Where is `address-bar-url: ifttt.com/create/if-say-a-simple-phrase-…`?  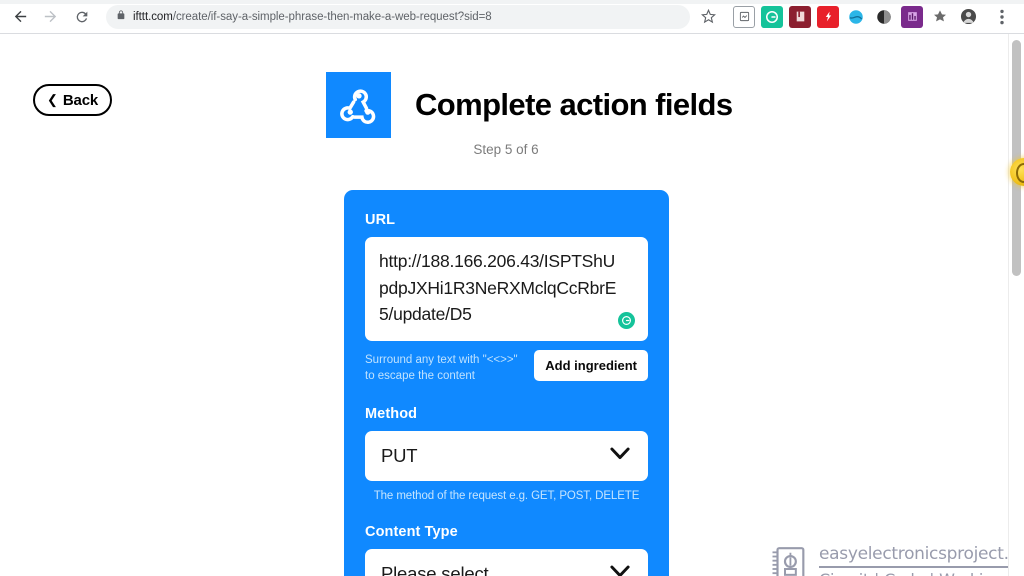
address-bar-url: ifttt.com/create/if-say-a-simple-phrase-… is located at coordinates (312, 17).